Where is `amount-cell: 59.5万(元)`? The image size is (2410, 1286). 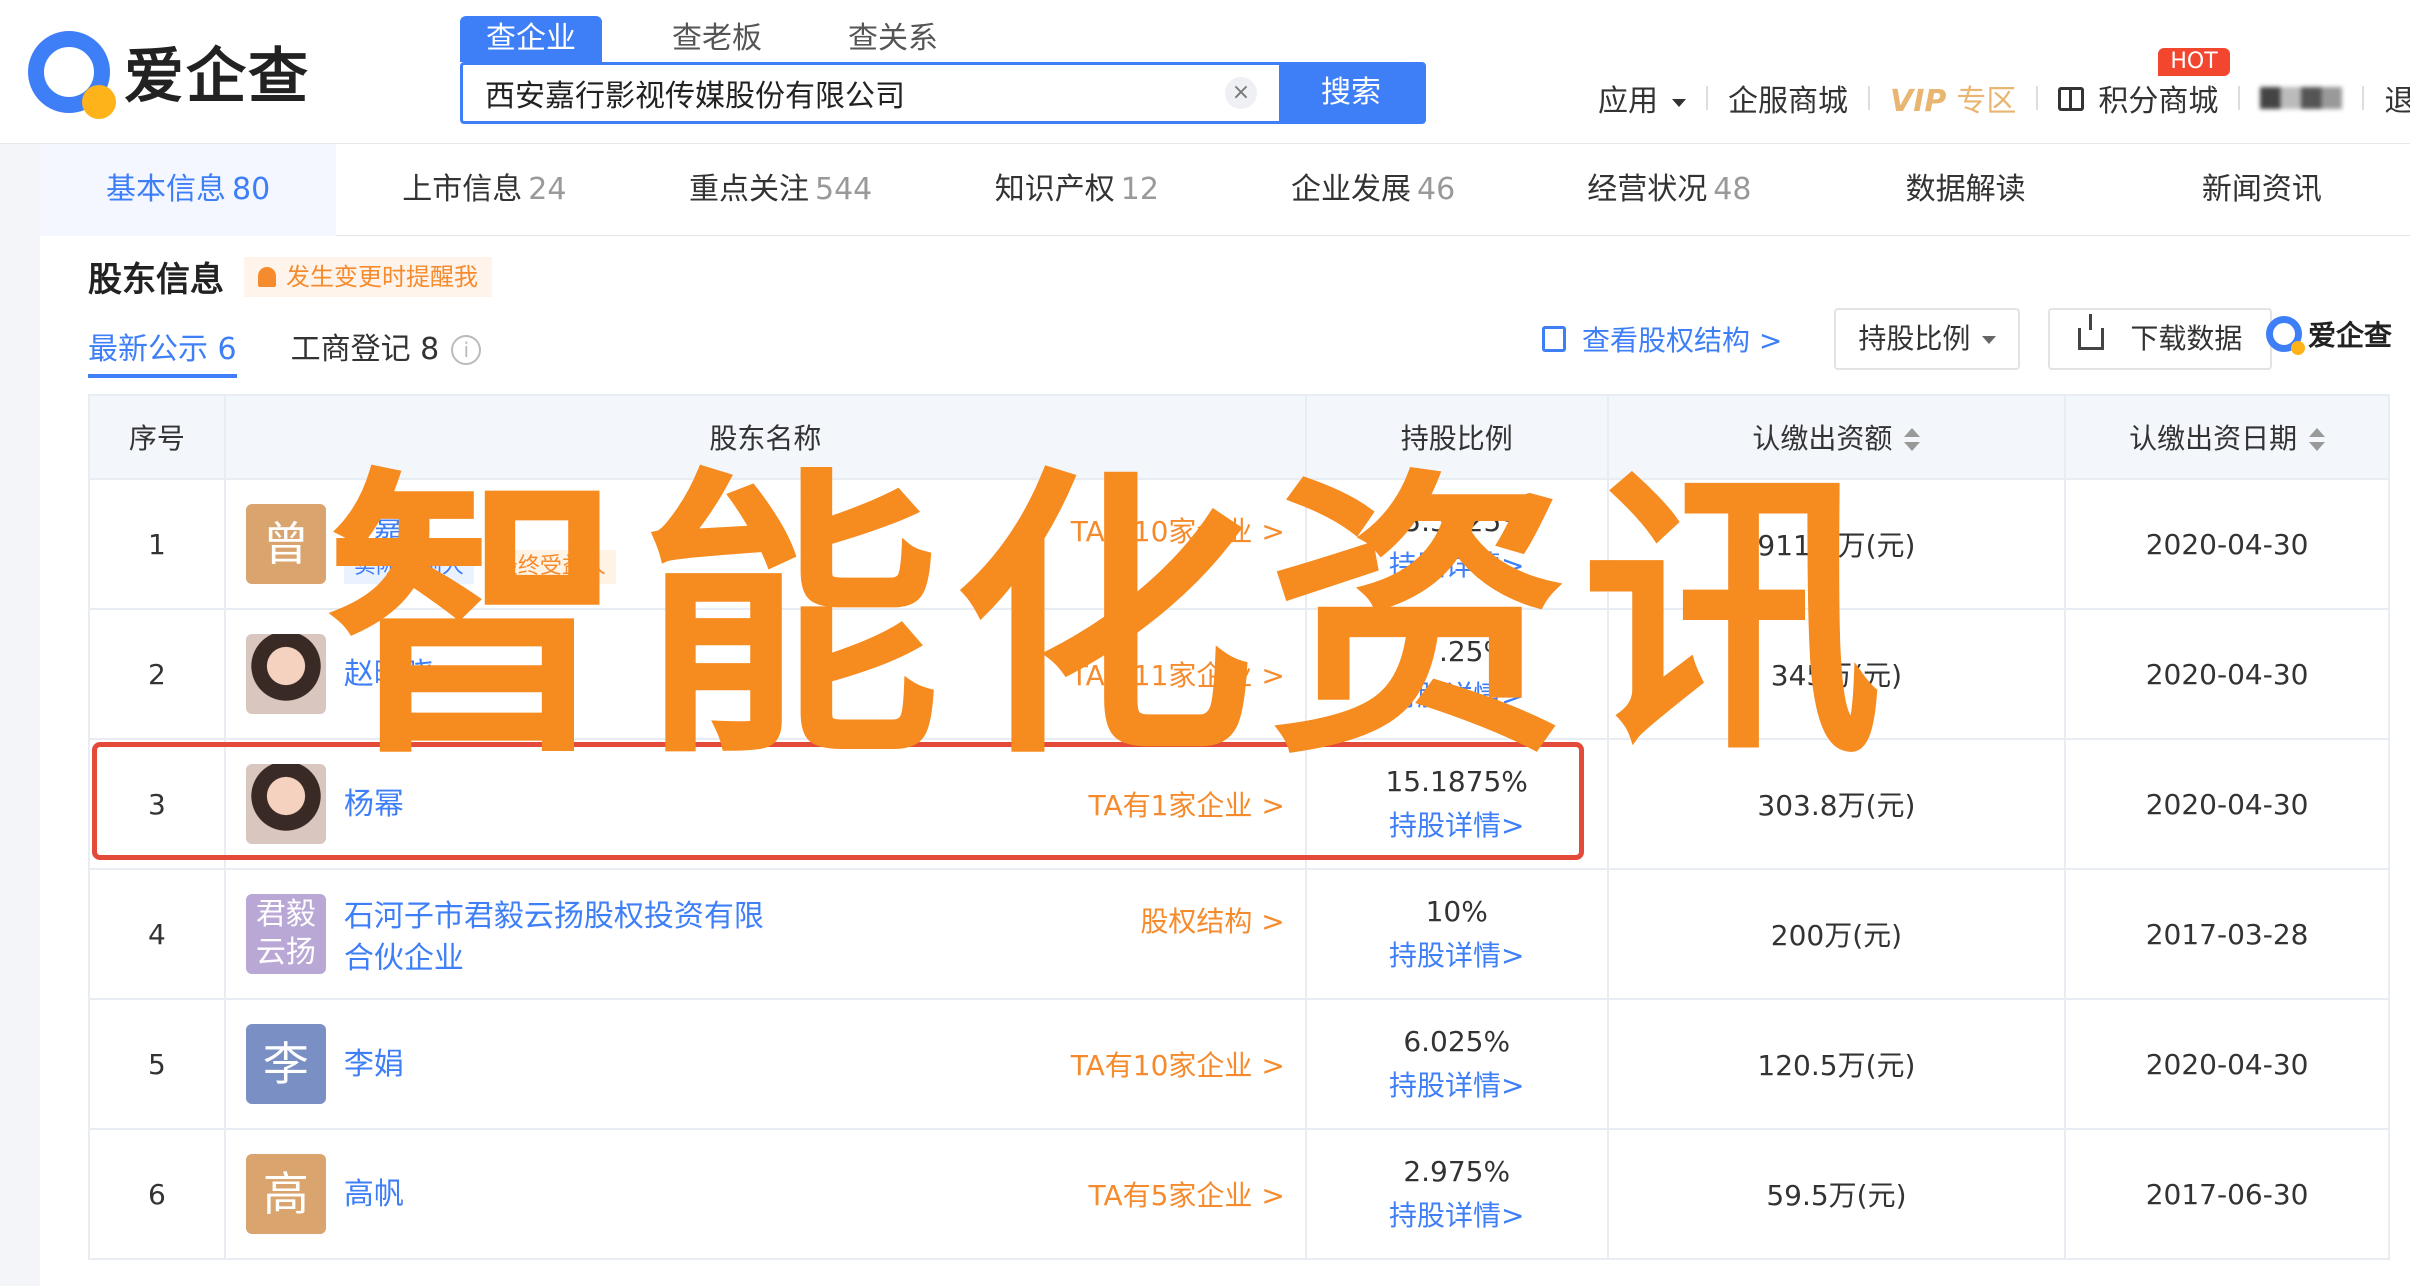 amount-cell: 59.5万(元) is located at coordinates (1836, 1194).